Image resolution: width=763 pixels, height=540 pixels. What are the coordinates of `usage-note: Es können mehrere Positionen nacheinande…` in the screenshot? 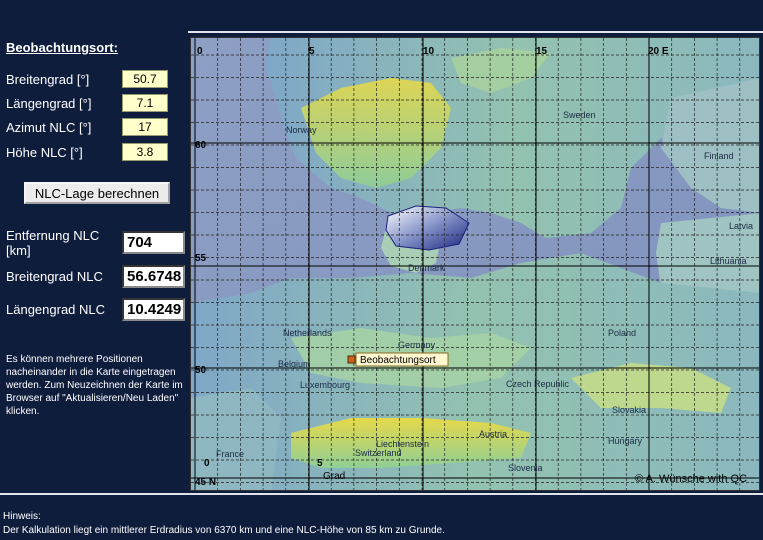 It's located at (94, 385).